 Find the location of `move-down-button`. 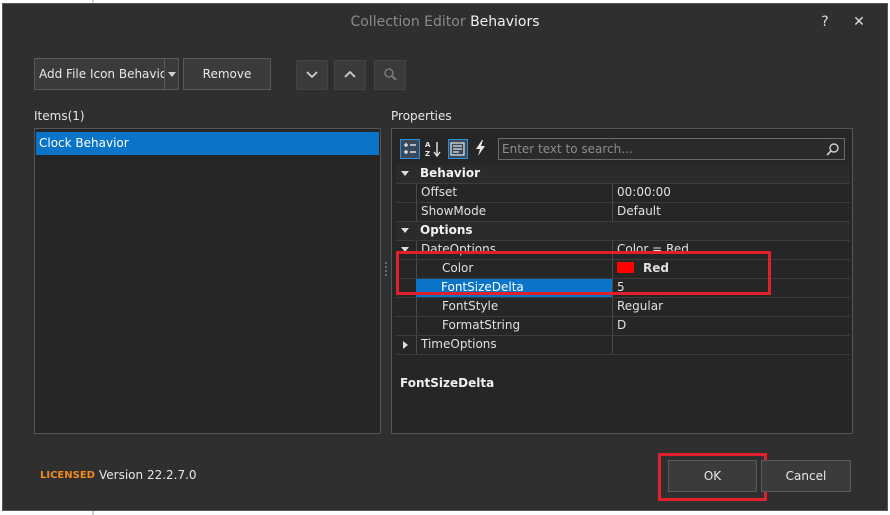

move-down-button is located at coordinates (312, 75).